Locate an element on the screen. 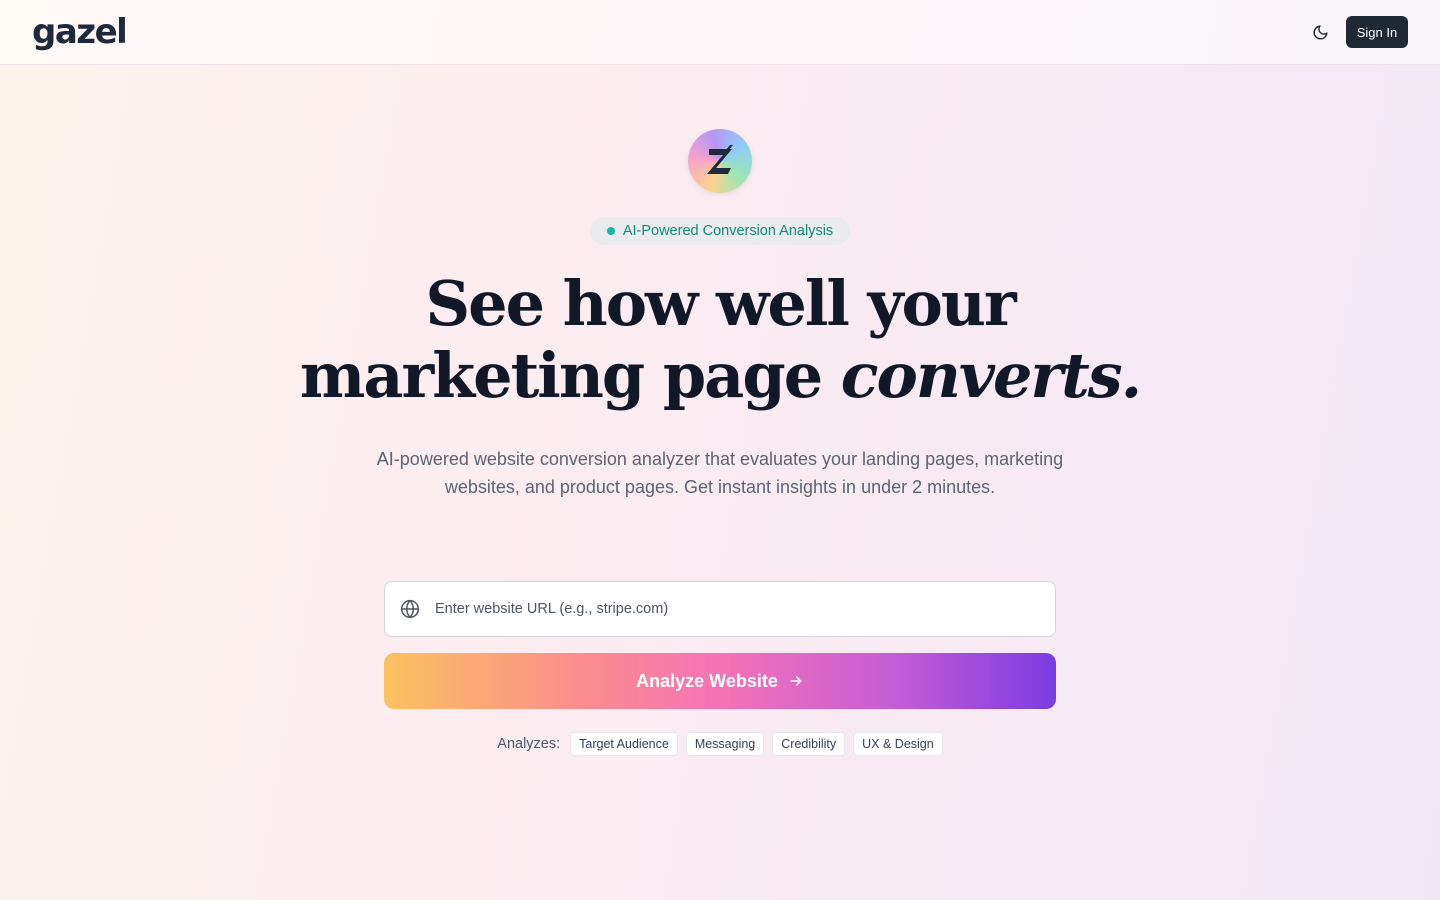 The image size is (1440, 900). top-nav: gazel Sign In is located at coordinates (720, 32).